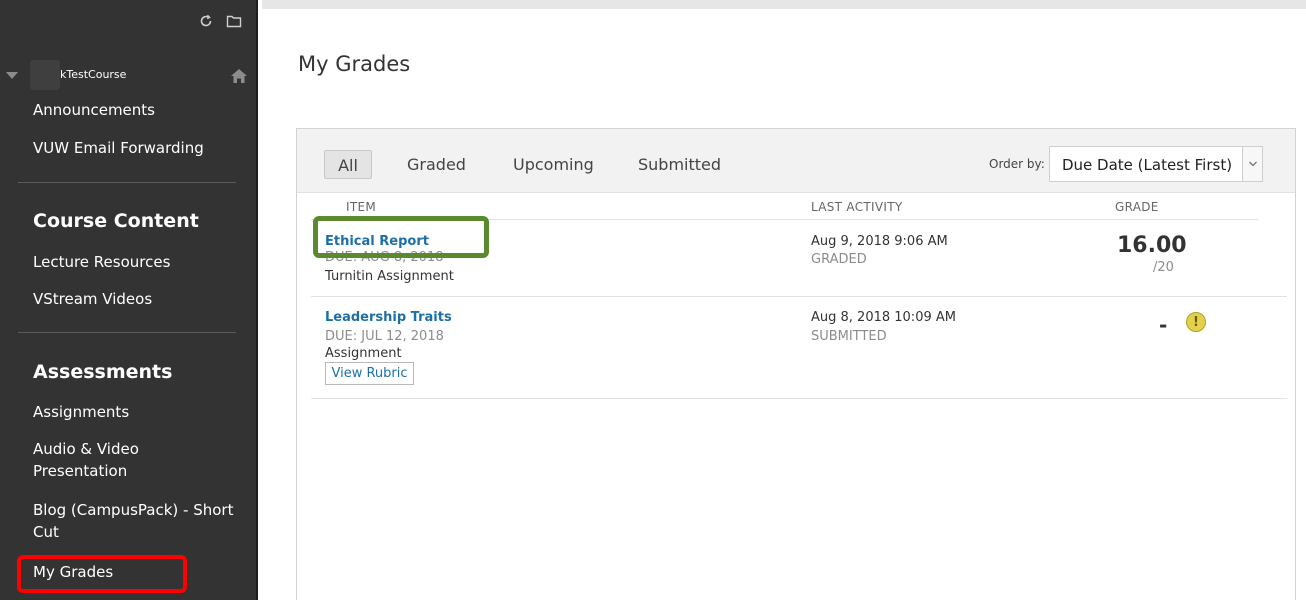 The image size is (1306, 600). I want to click on page-title: My Grades, so click(354, 64).